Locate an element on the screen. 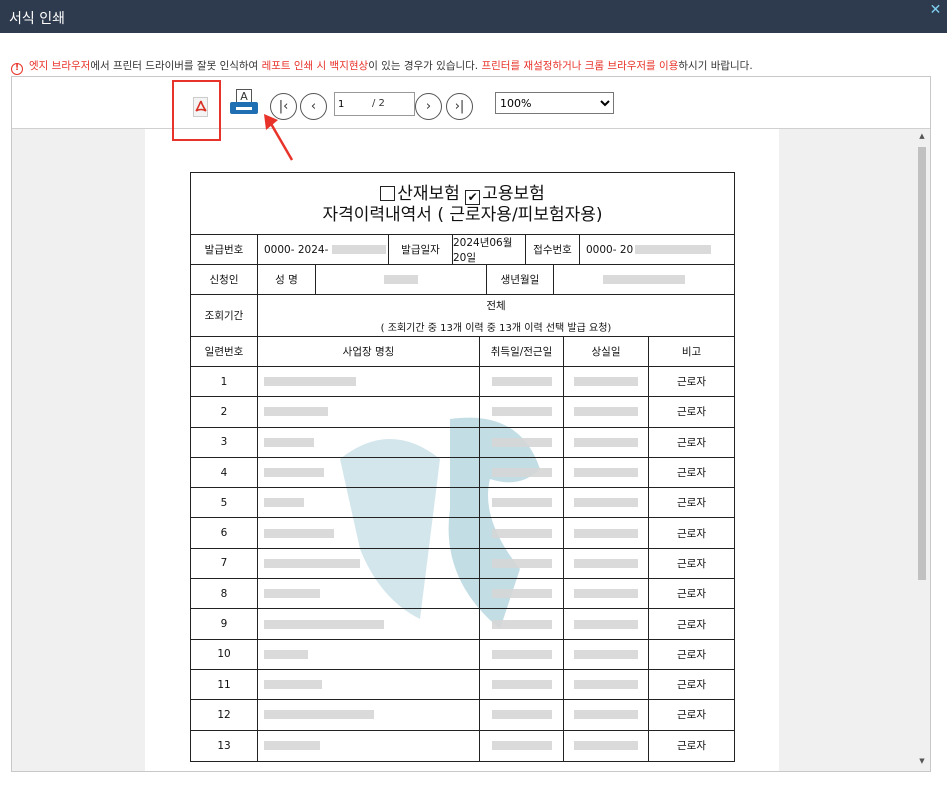  row-seq: 2 is located at coordinates (224, 412).